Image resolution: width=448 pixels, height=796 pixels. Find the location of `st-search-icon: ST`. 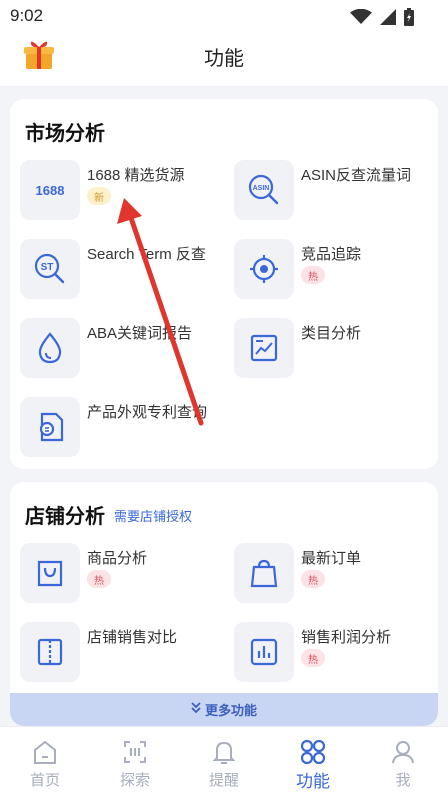

st-search-icon: ST is located at coordinates (50, 269).